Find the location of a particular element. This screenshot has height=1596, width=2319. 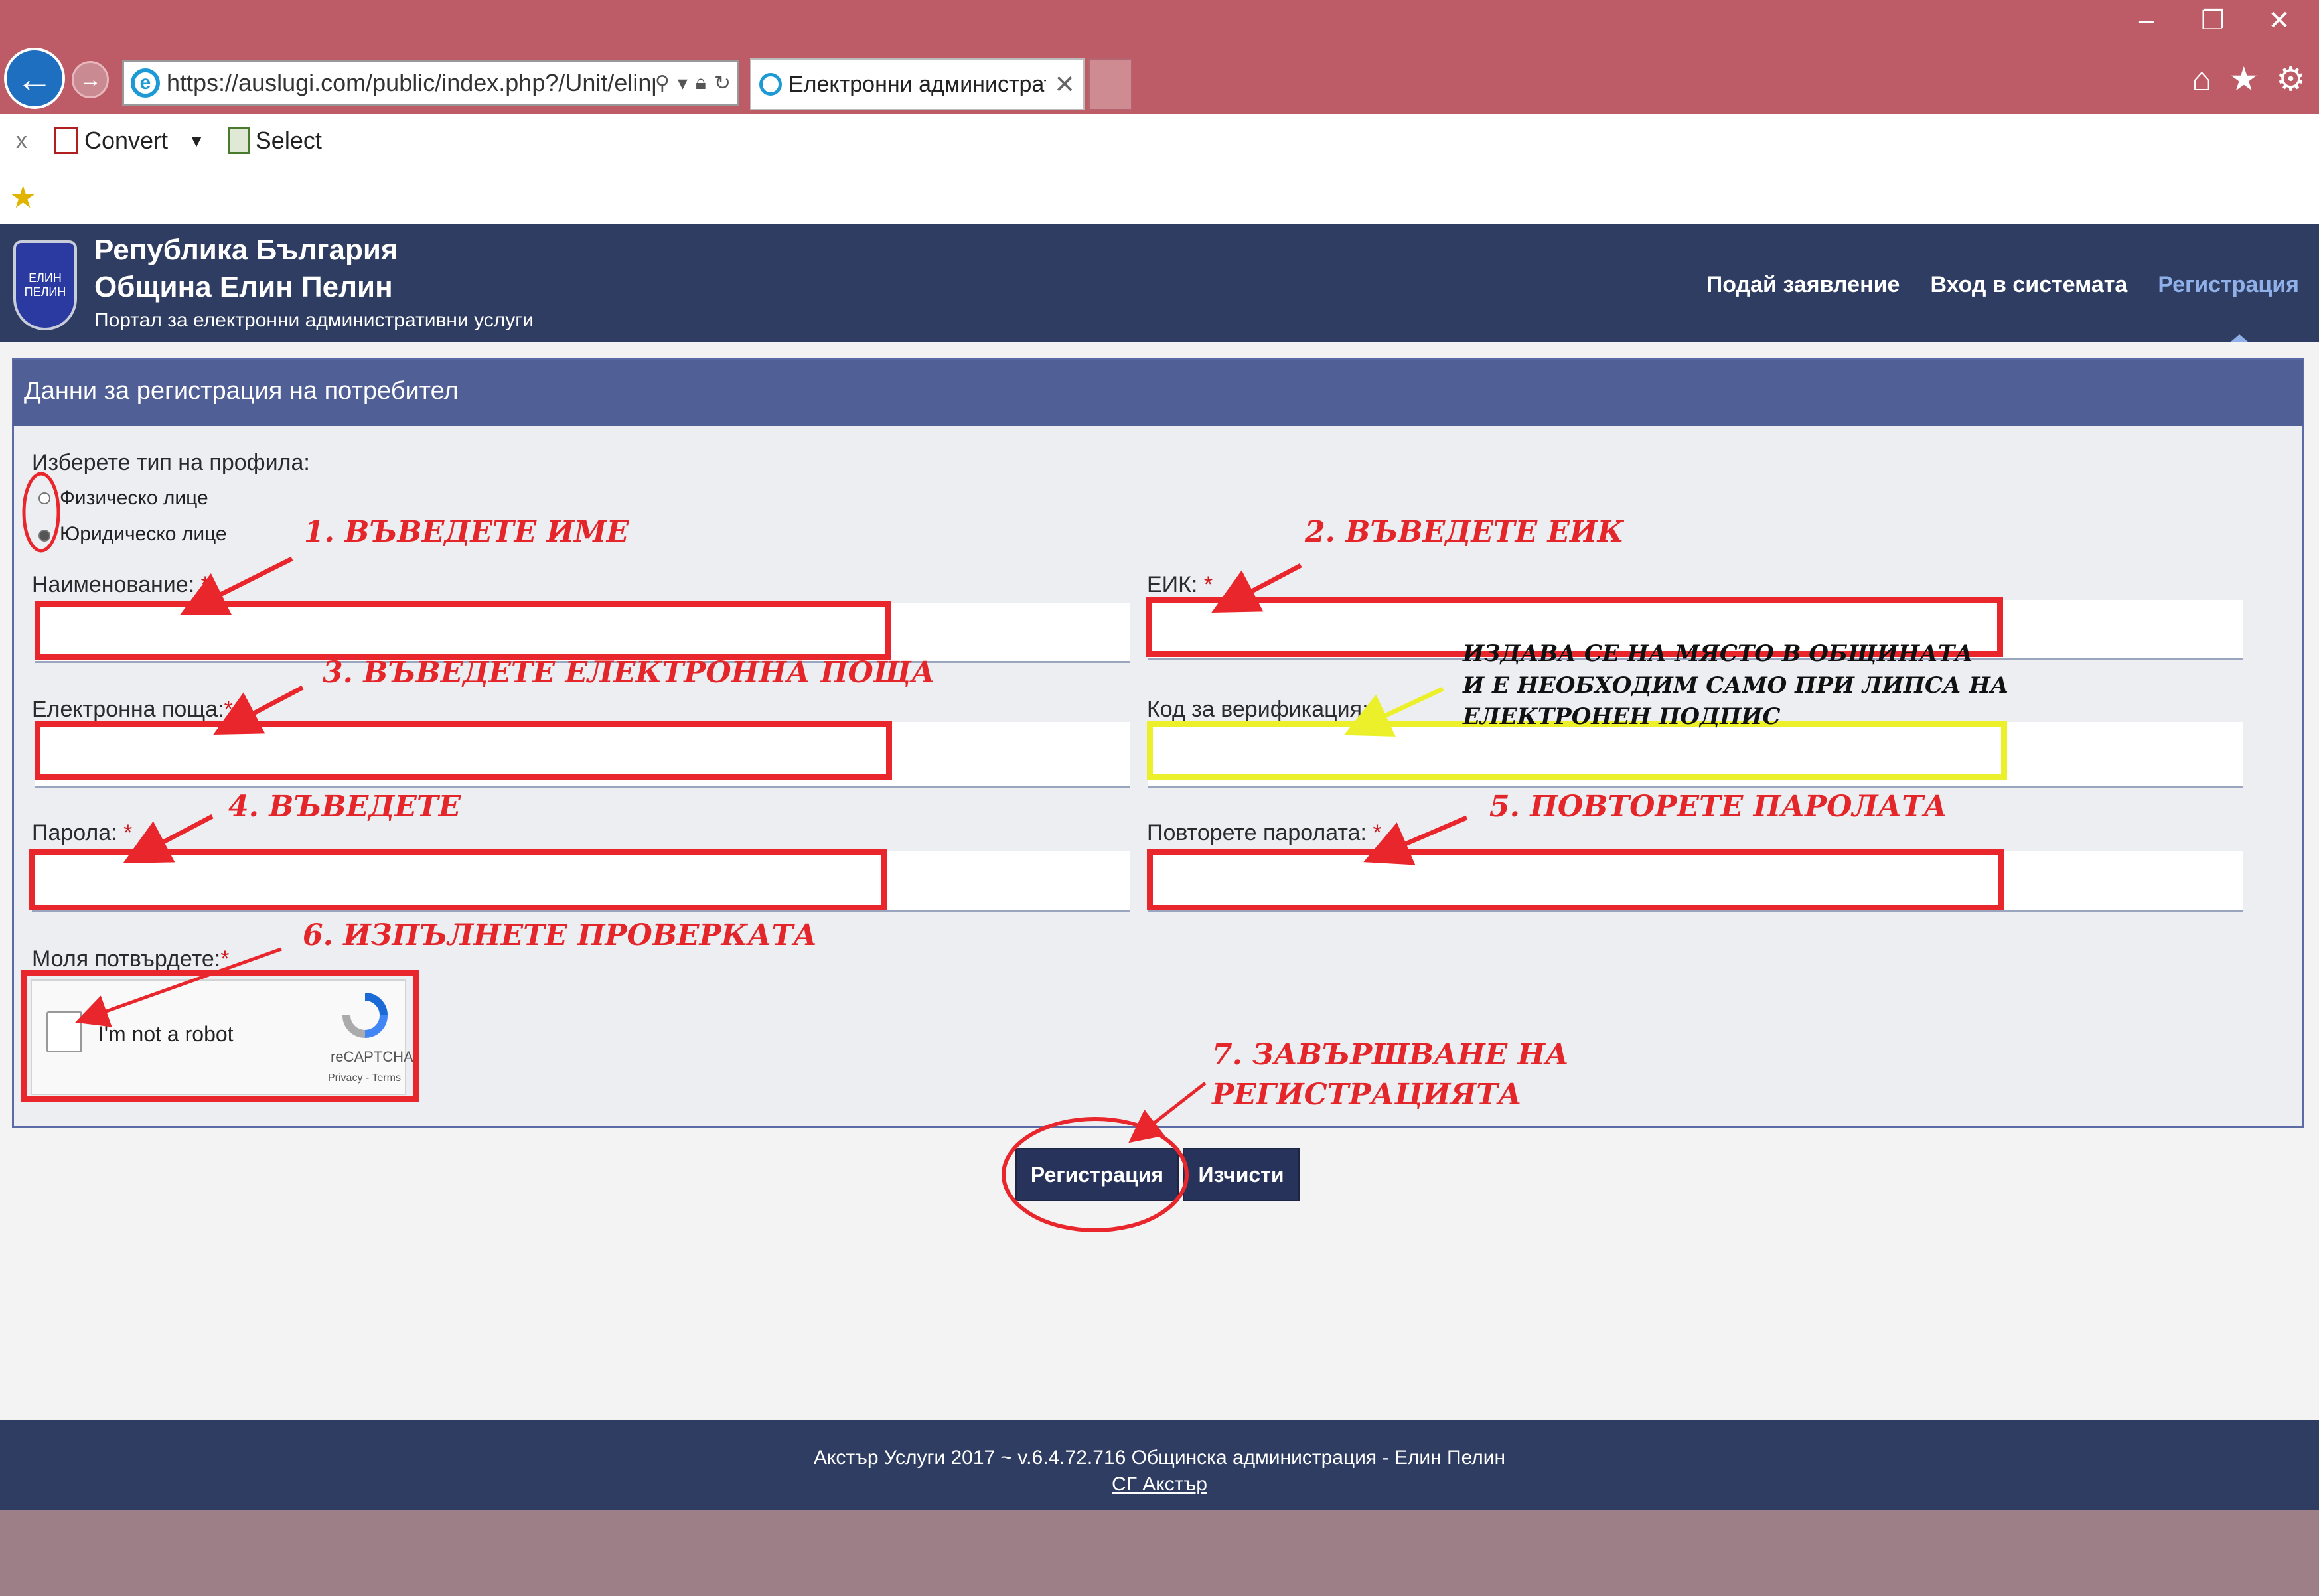

arrow-step2 is located at coordinates (1256, 588).